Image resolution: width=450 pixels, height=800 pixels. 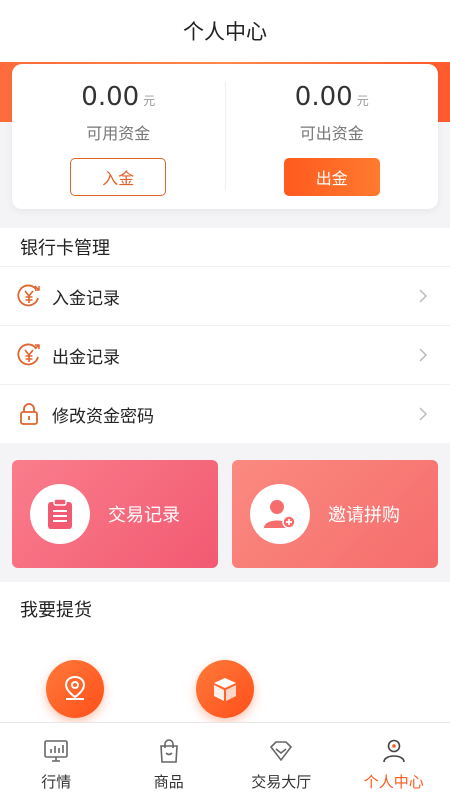 What do you see at coordinates (331, 177) in the screenshot?
I see `withdraw-button: 出金` at bounding box center [331, 177].